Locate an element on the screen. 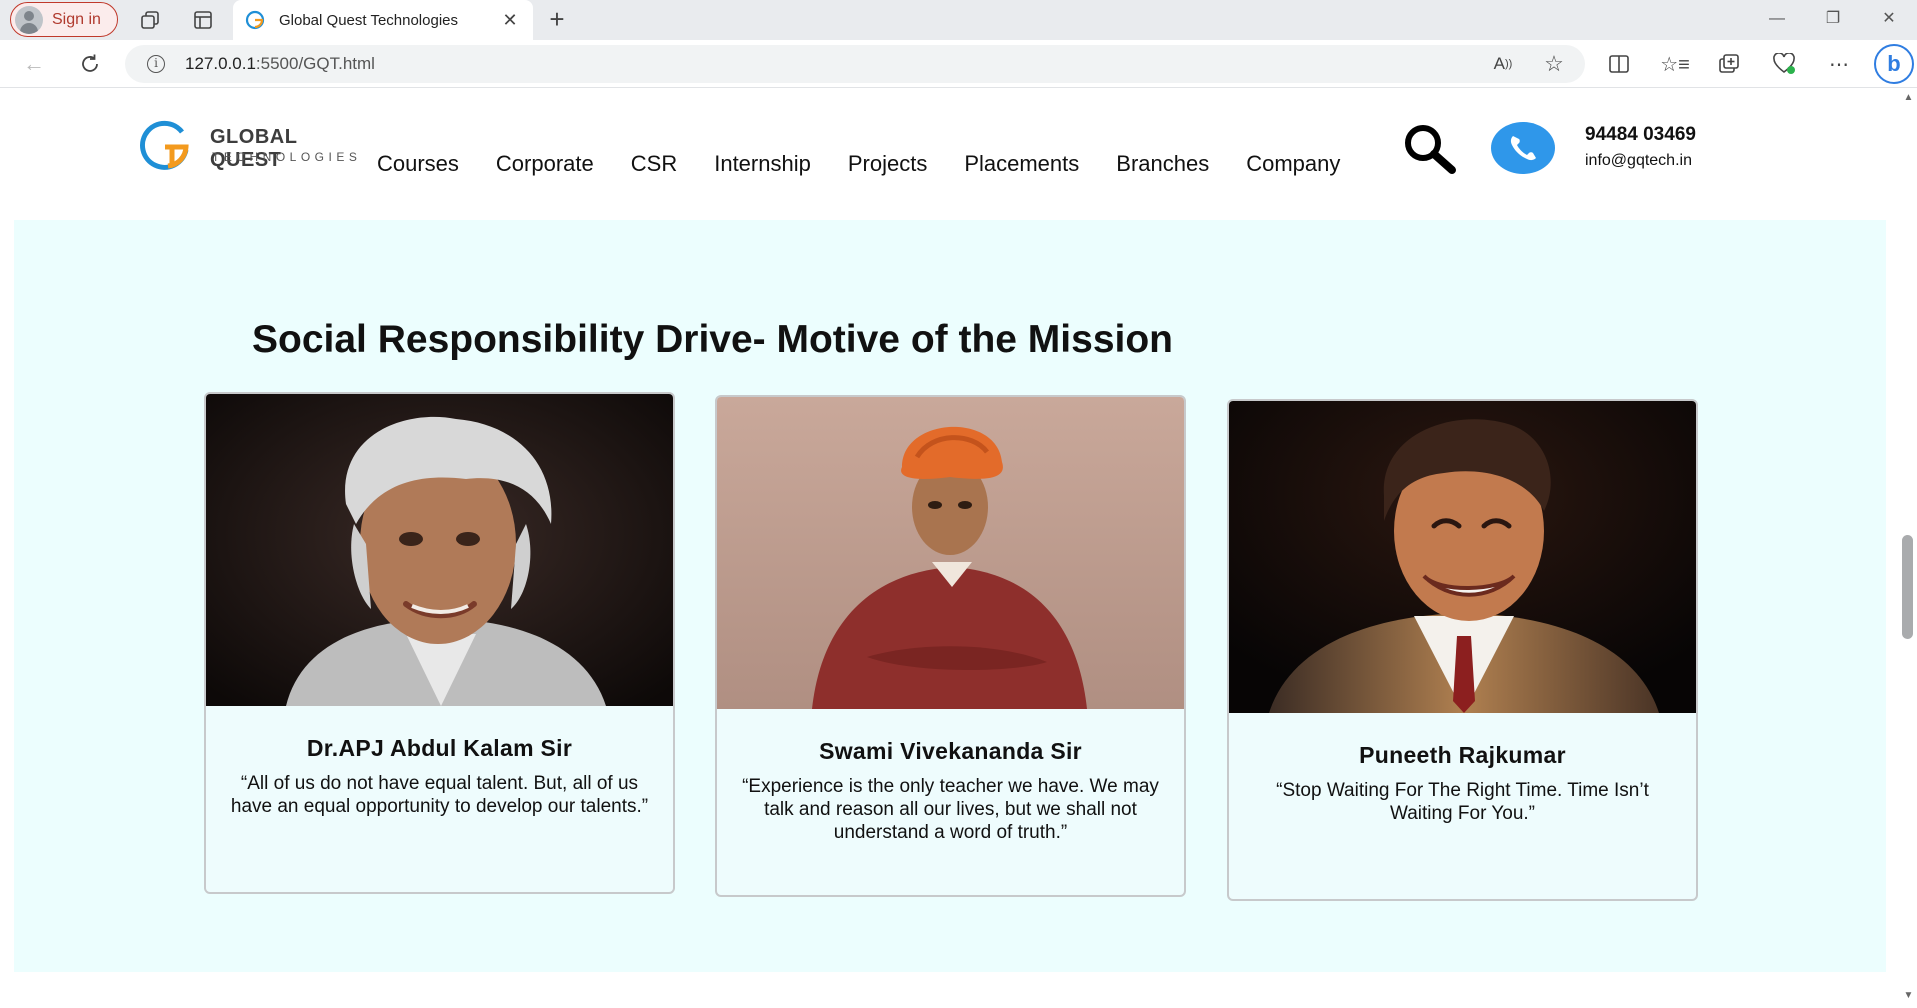 Image resolution: width=1917 pixels, height=1008 pixels. address-toolbar: ← i 127.0.0.1:5500/GQT.html A)) ☆ ☆≡ ⋯ b is located at coordinates (958, 64).